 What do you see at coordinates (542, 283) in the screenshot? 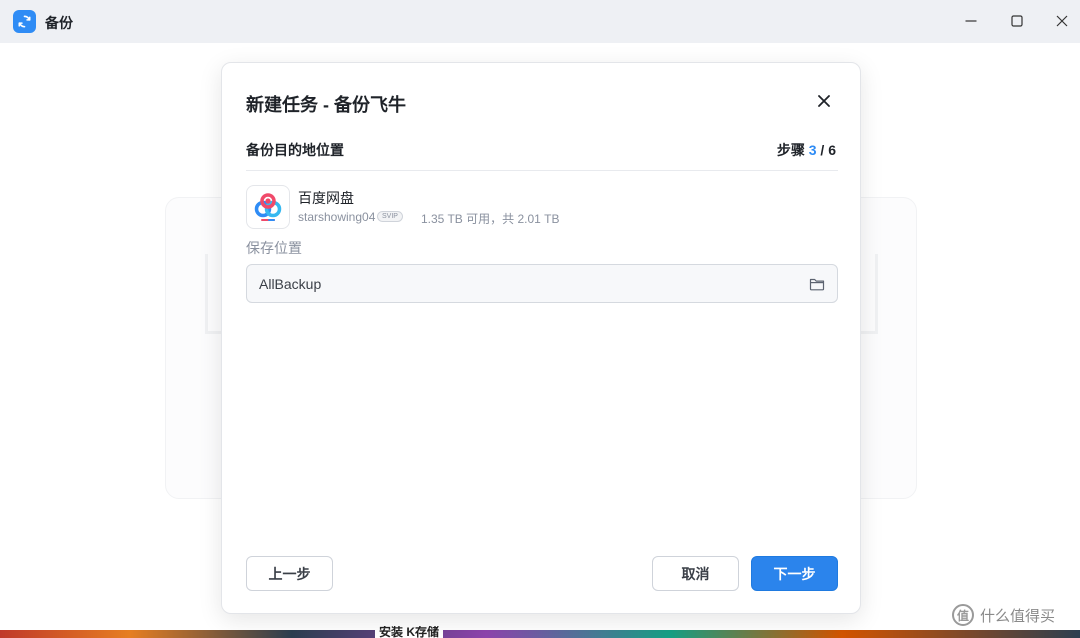
I see `save-location-input: AllBackup` at bounding box center [542, 283].